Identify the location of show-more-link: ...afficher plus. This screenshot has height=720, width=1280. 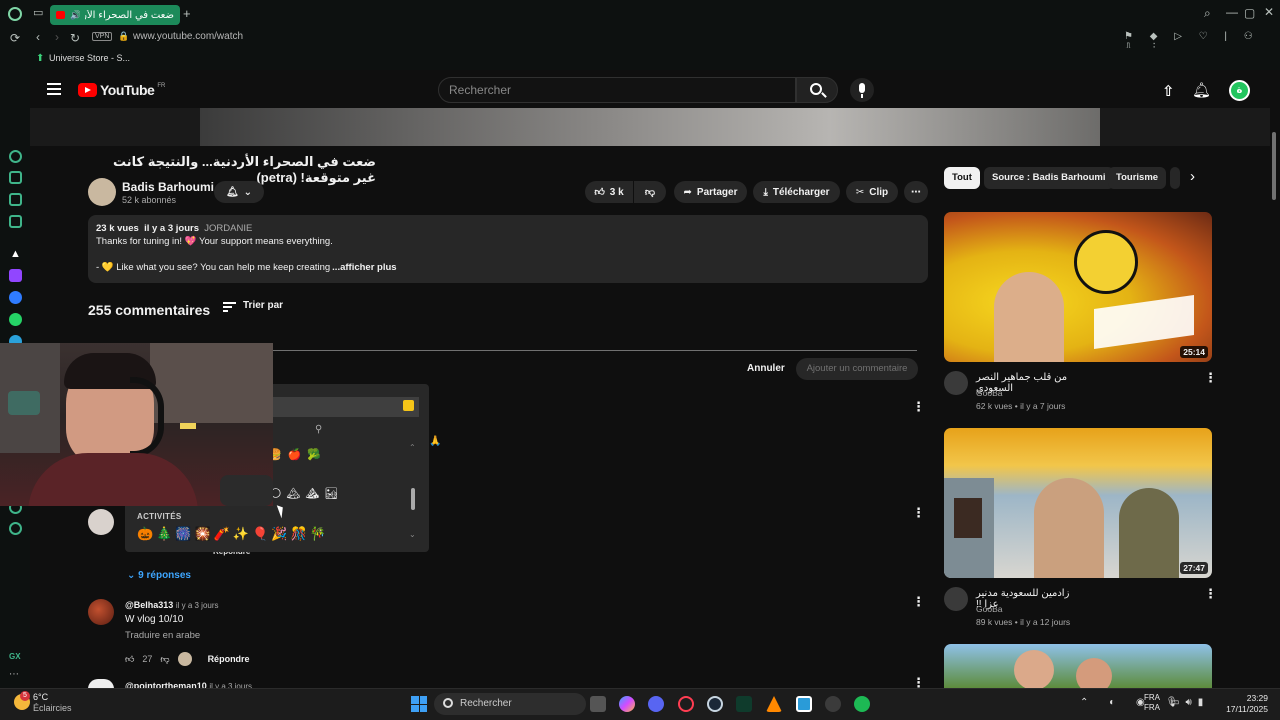
(364, 267).